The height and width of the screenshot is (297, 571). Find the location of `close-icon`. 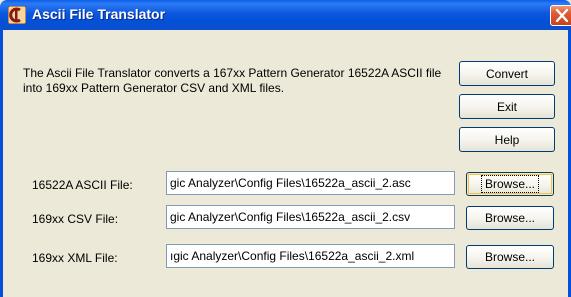

close-icon is located at coordinates (562, 15).